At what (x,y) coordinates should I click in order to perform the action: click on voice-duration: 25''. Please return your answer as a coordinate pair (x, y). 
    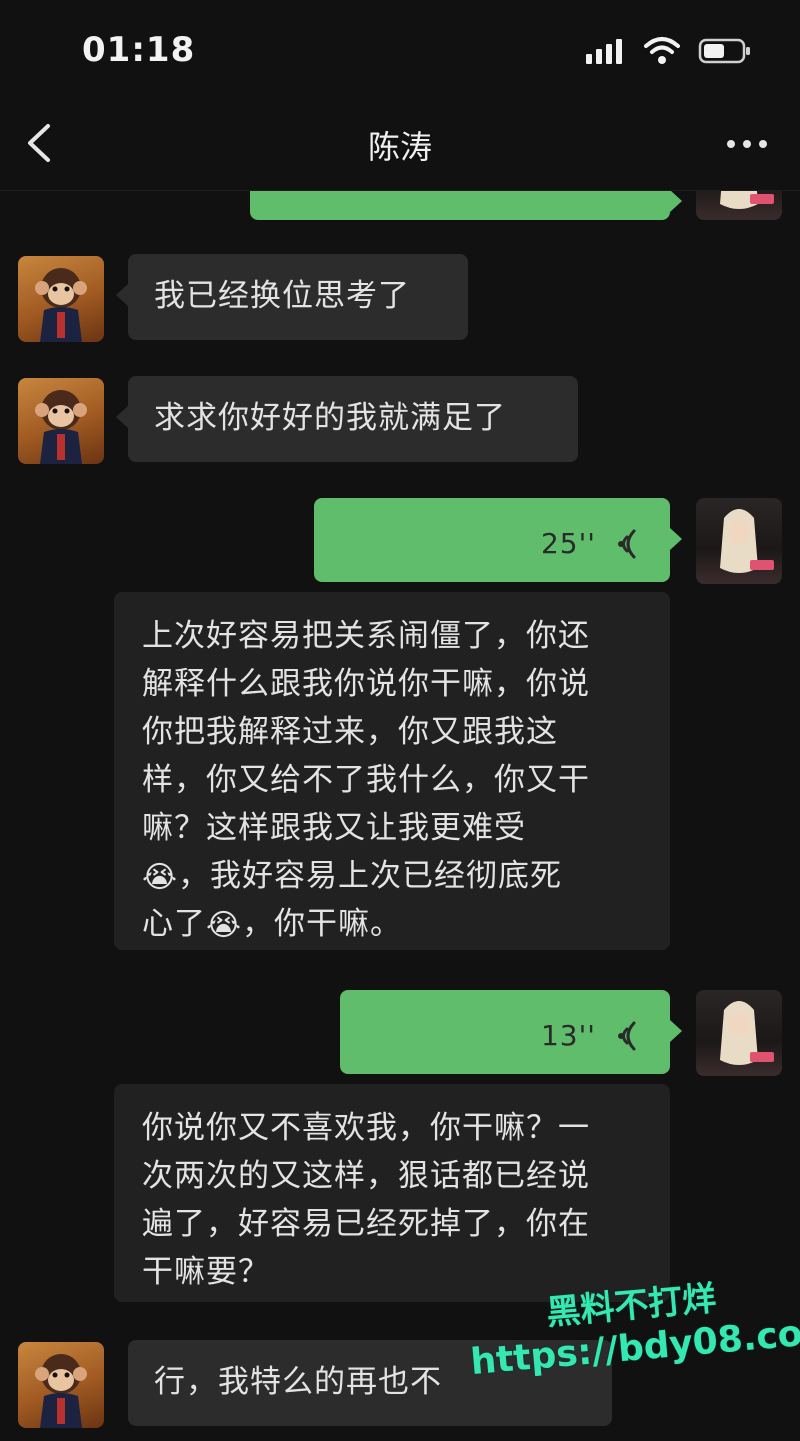
    Looking at the image, I should click on (568, 543).